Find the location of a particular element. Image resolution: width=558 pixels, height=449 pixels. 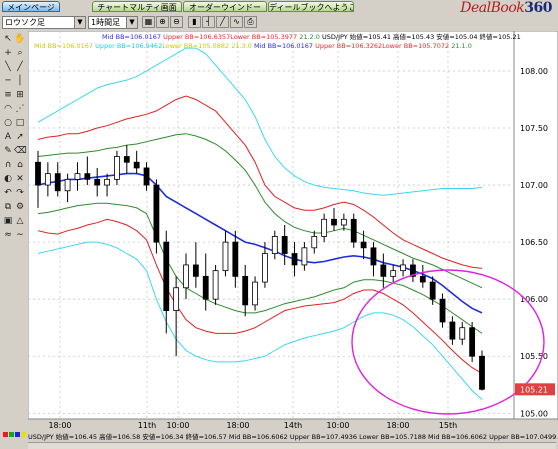

cursor-icon: ↖ is located at coordinates (8, 39).